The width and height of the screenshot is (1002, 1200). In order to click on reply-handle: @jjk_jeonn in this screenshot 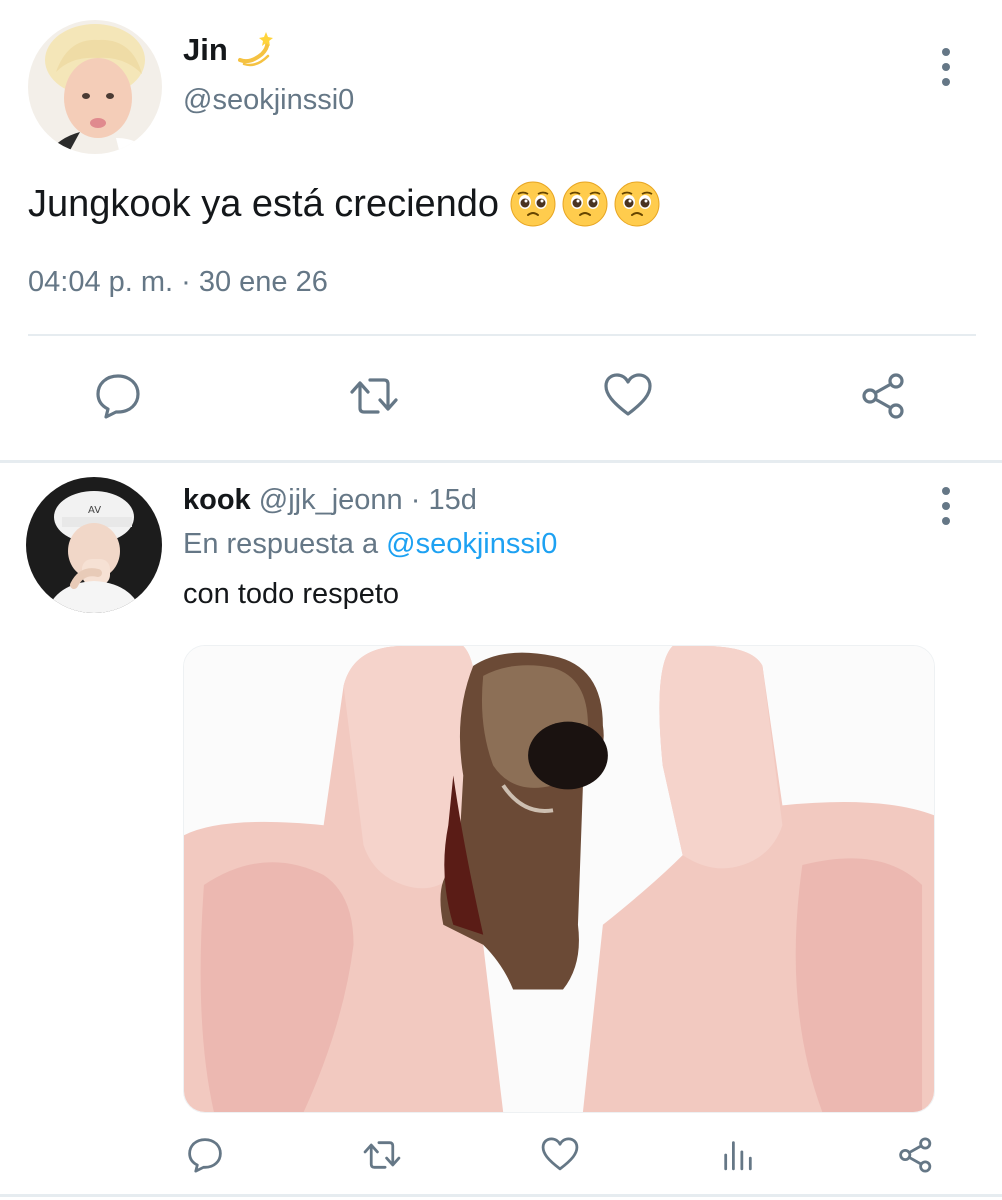, I will do `click(331, 500)`.